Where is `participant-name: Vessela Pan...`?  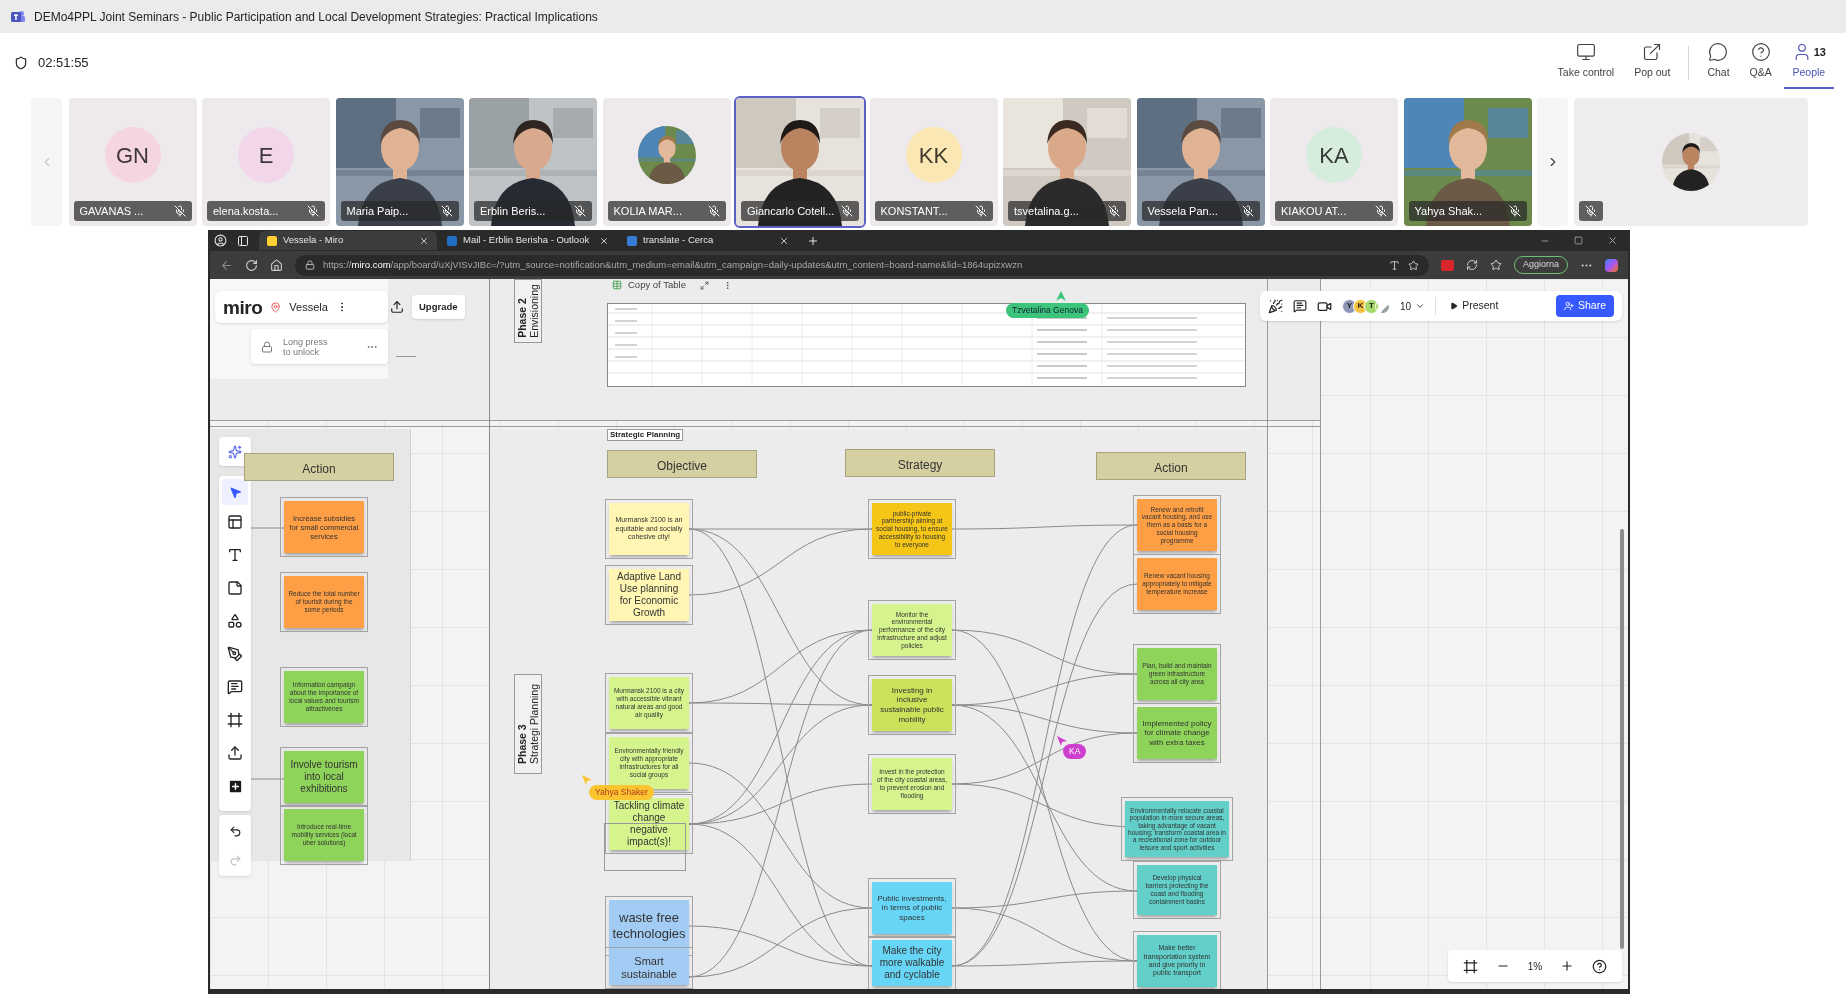
participant-name: Vessela Pan... is located at coordinates (1182, 211).